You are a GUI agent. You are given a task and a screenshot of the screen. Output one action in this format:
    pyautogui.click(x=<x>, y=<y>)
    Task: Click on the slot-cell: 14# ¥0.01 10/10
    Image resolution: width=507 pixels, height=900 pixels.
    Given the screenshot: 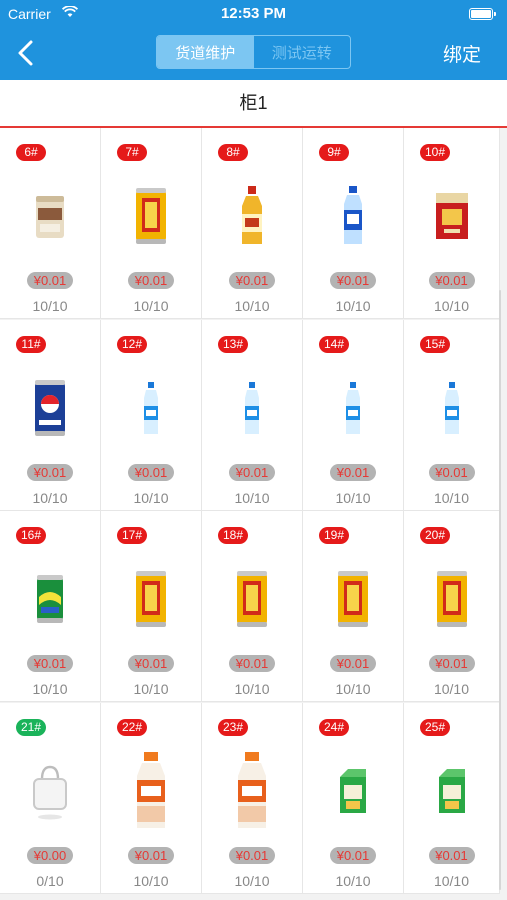 What is the action you would take?
    pyautogui.click(x=353, y=415)
    